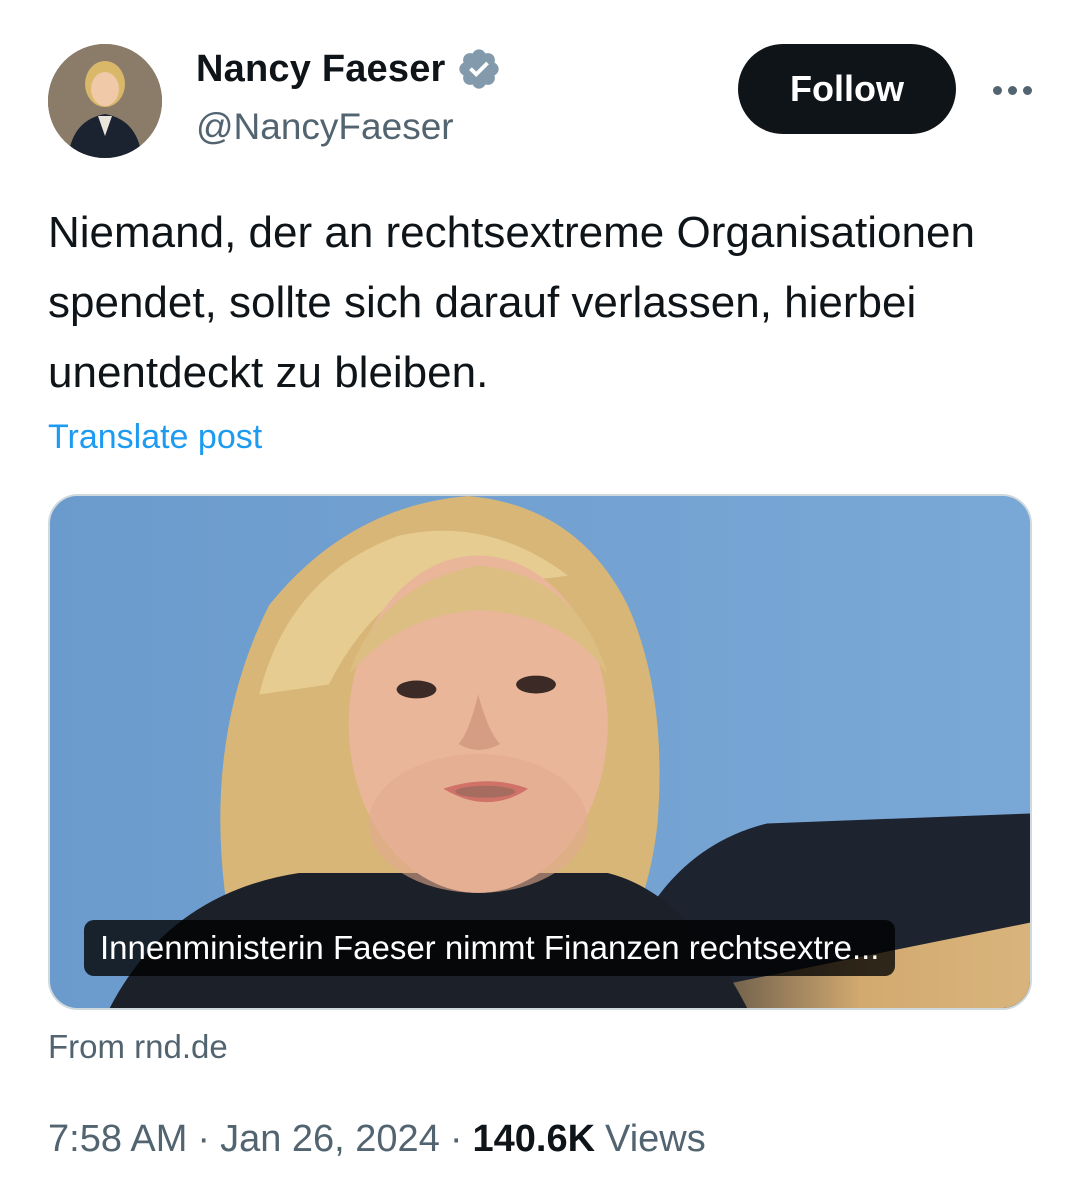 The height and width of the screenshot is (1194, 1080). What do you see at coordinates (1012, 90) in the screenshot?
I see `more-options-icon` at bounding box center [1012, 90].